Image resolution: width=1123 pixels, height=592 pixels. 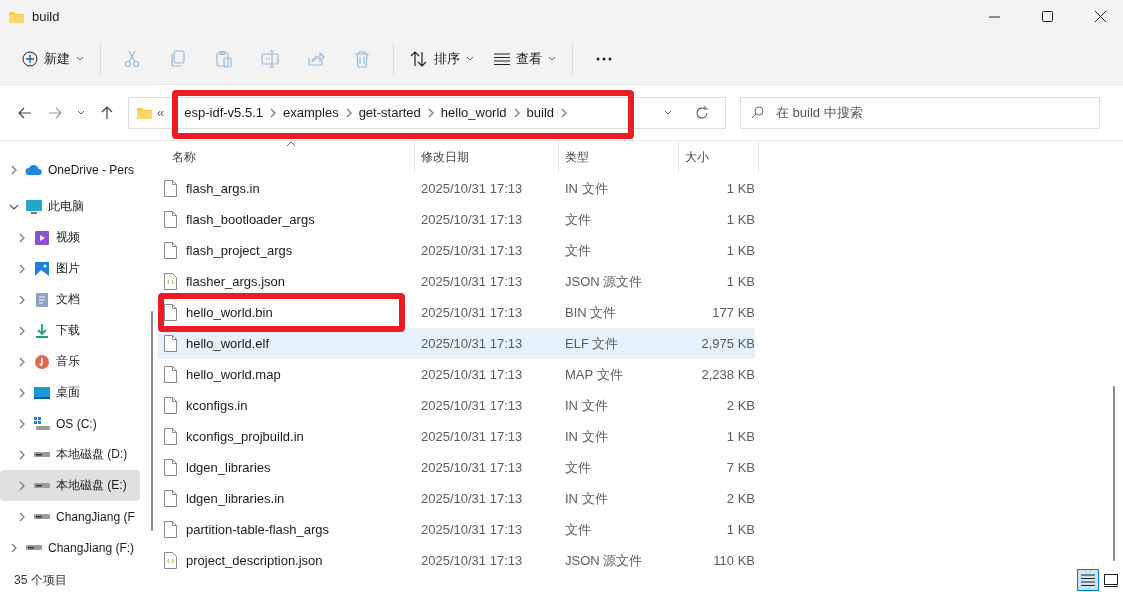 I want to click on file-row: hello_world.map 2025/10/31 17:13 MAP 文件 2,238 KB, so click(x=456, y=374).